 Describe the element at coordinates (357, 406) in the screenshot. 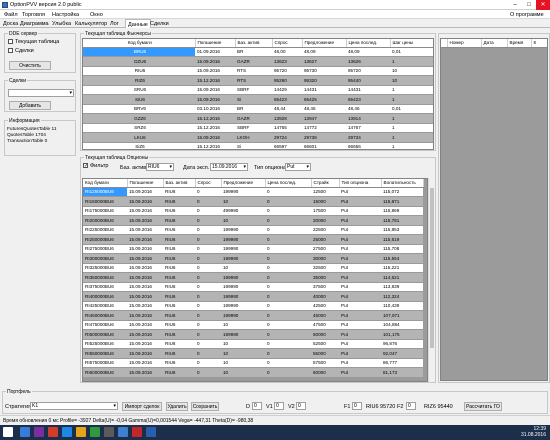

I see `f1-field: 0` at that location.